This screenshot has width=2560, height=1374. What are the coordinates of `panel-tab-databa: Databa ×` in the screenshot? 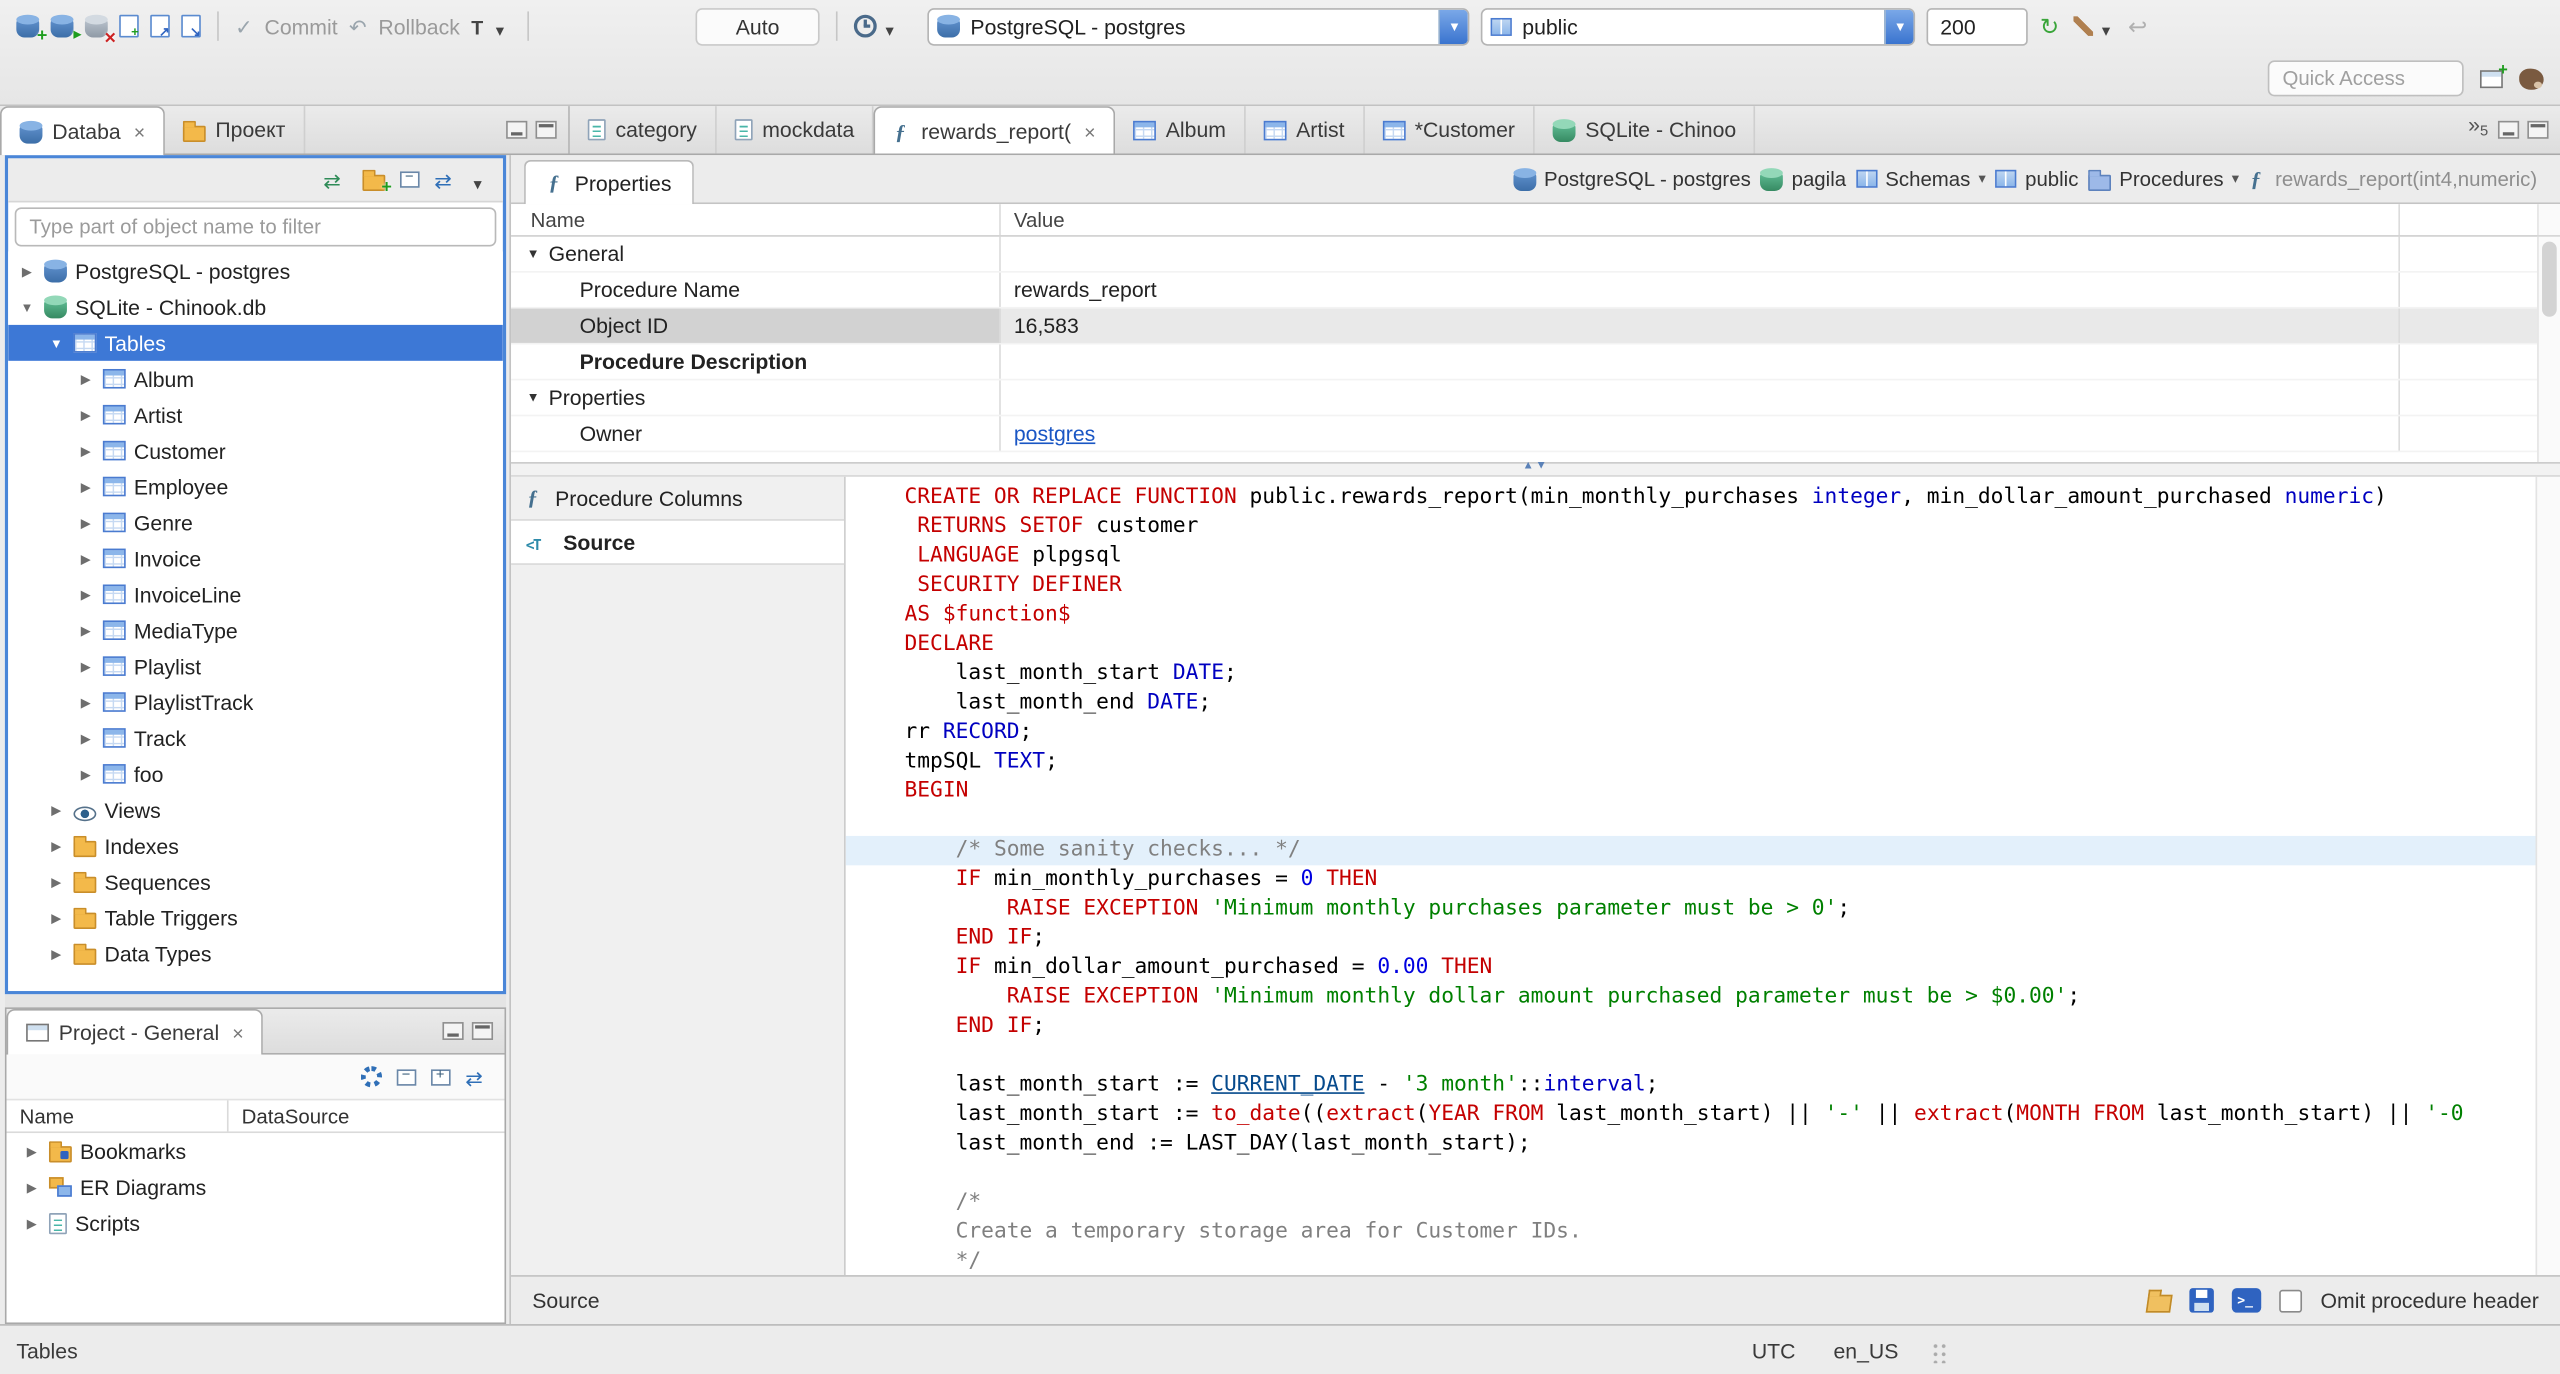 It's located at (82, 131).